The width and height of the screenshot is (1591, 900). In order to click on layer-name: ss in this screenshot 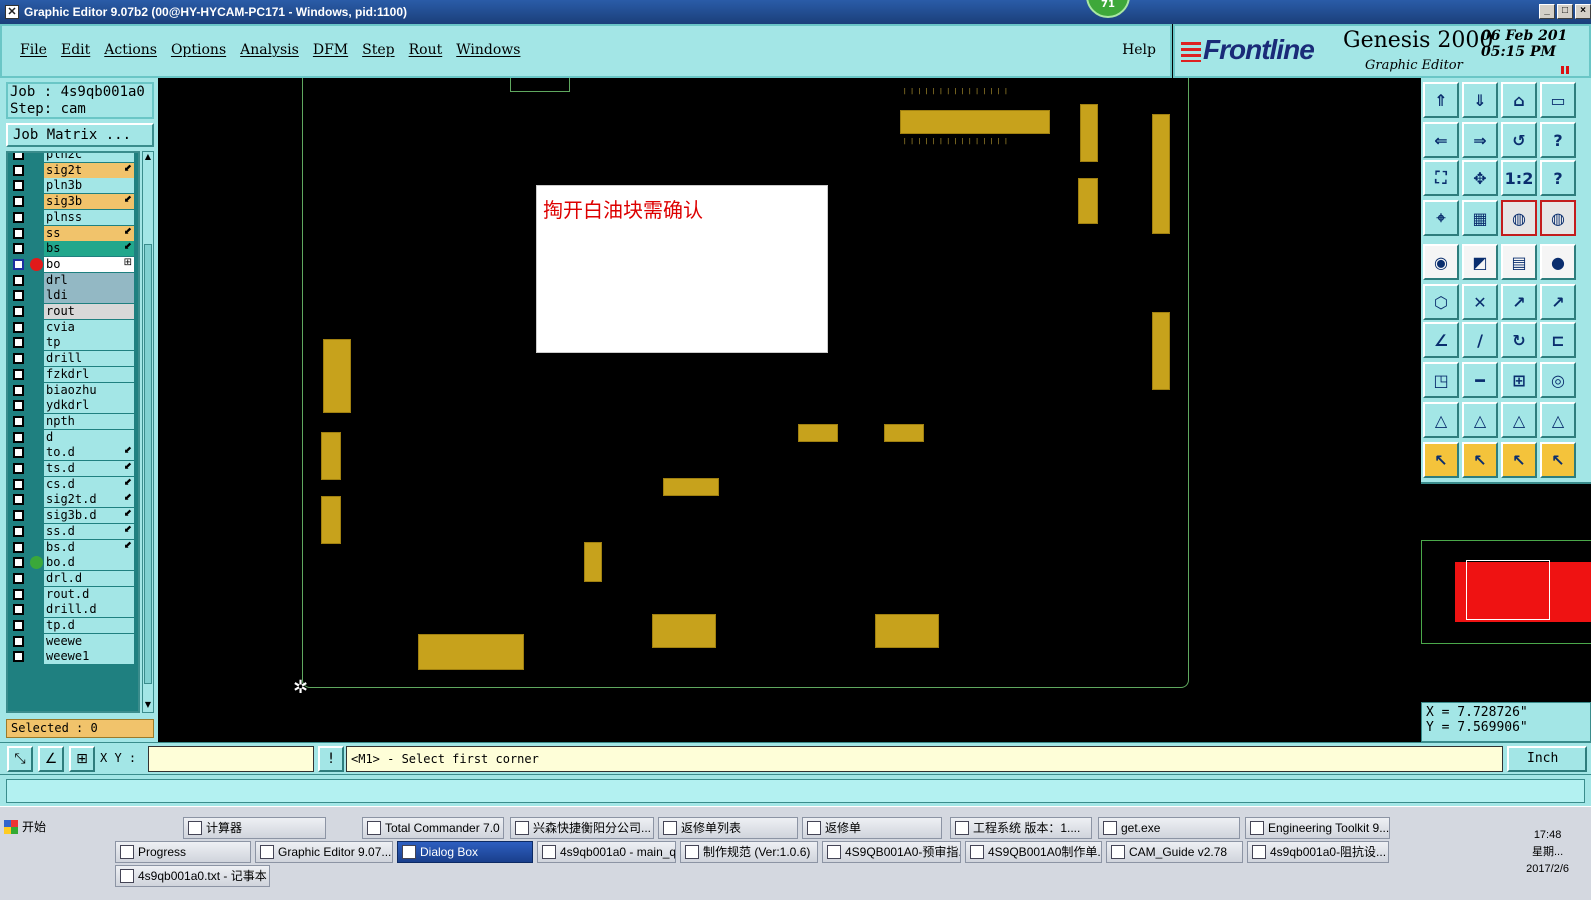, I will do `click(89, 233)`.